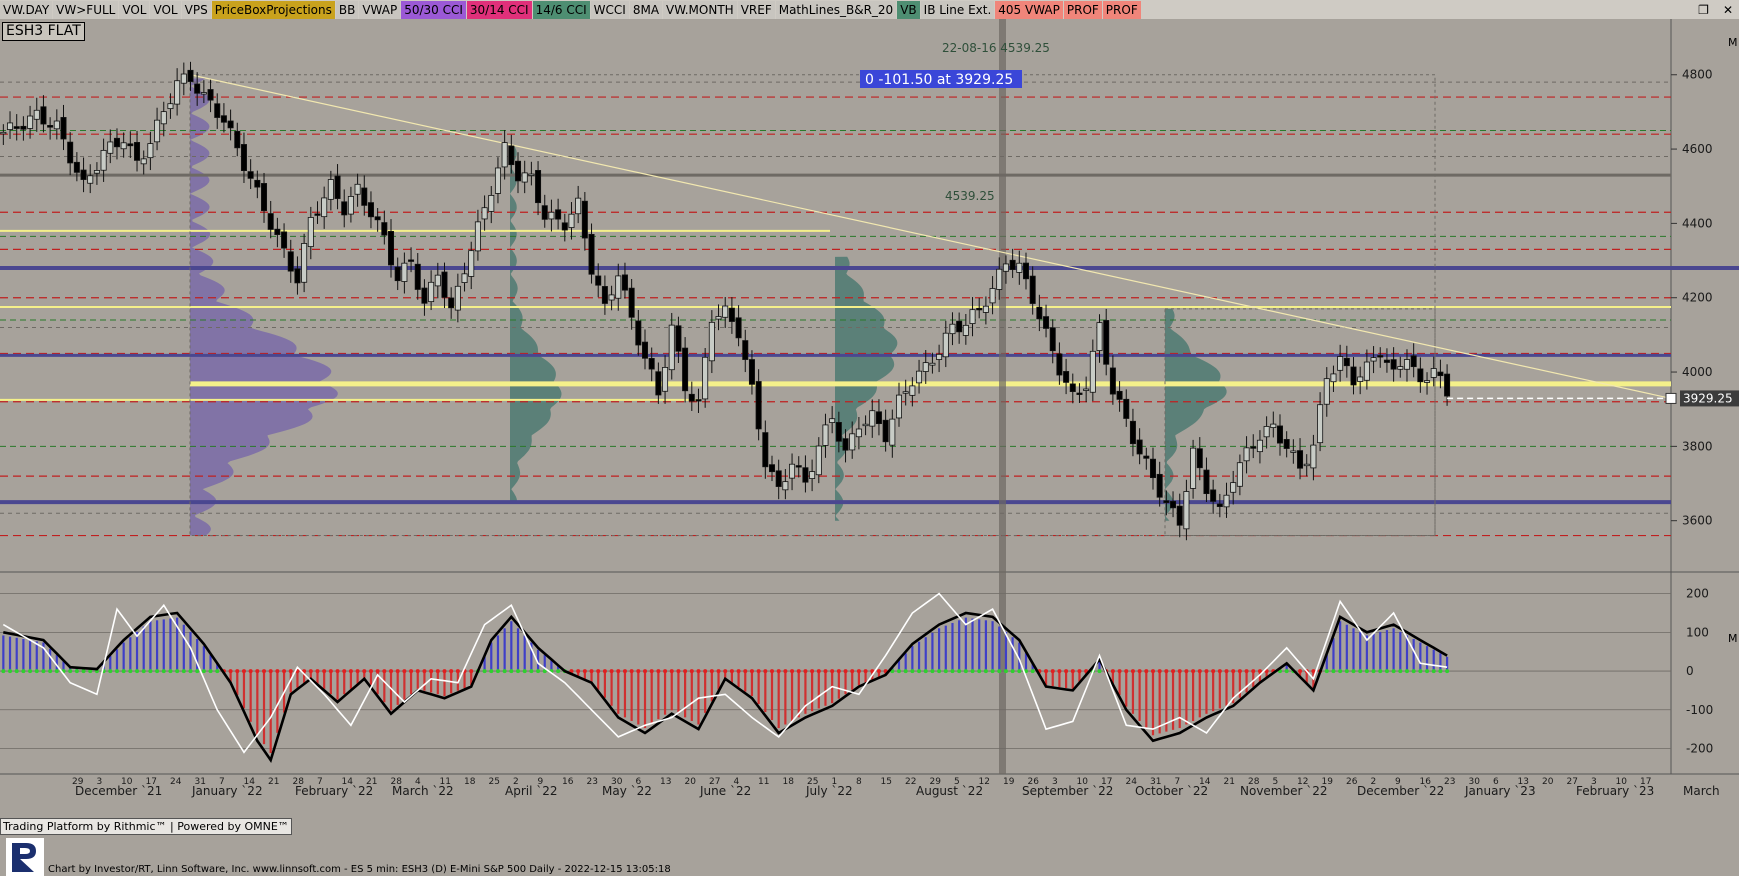  What do you see at coordinates (836, 9) in the screenshot?
I see `toolbar-item: MathLines_B&R_20` at bounding box center [836, 9].